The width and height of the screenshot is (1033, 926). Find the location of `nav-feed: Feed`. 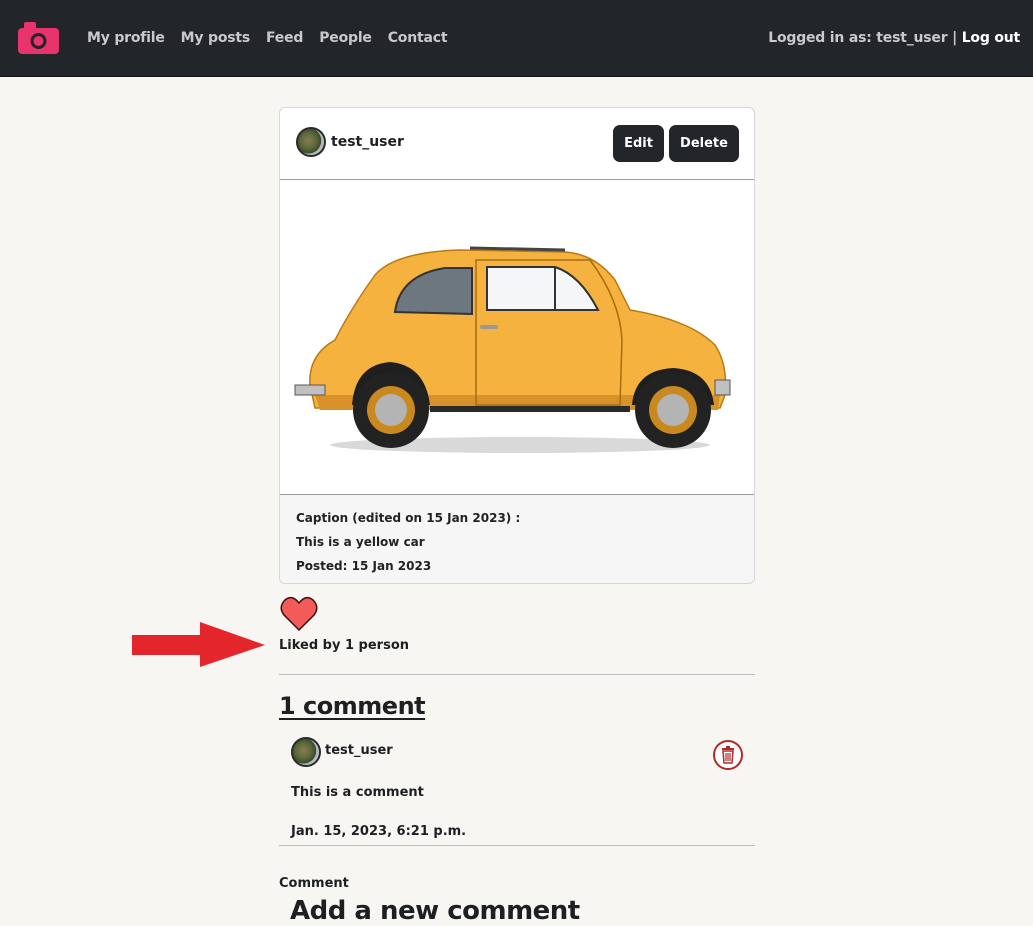

nav-feed: Feed is located at coordinates (284, 38).